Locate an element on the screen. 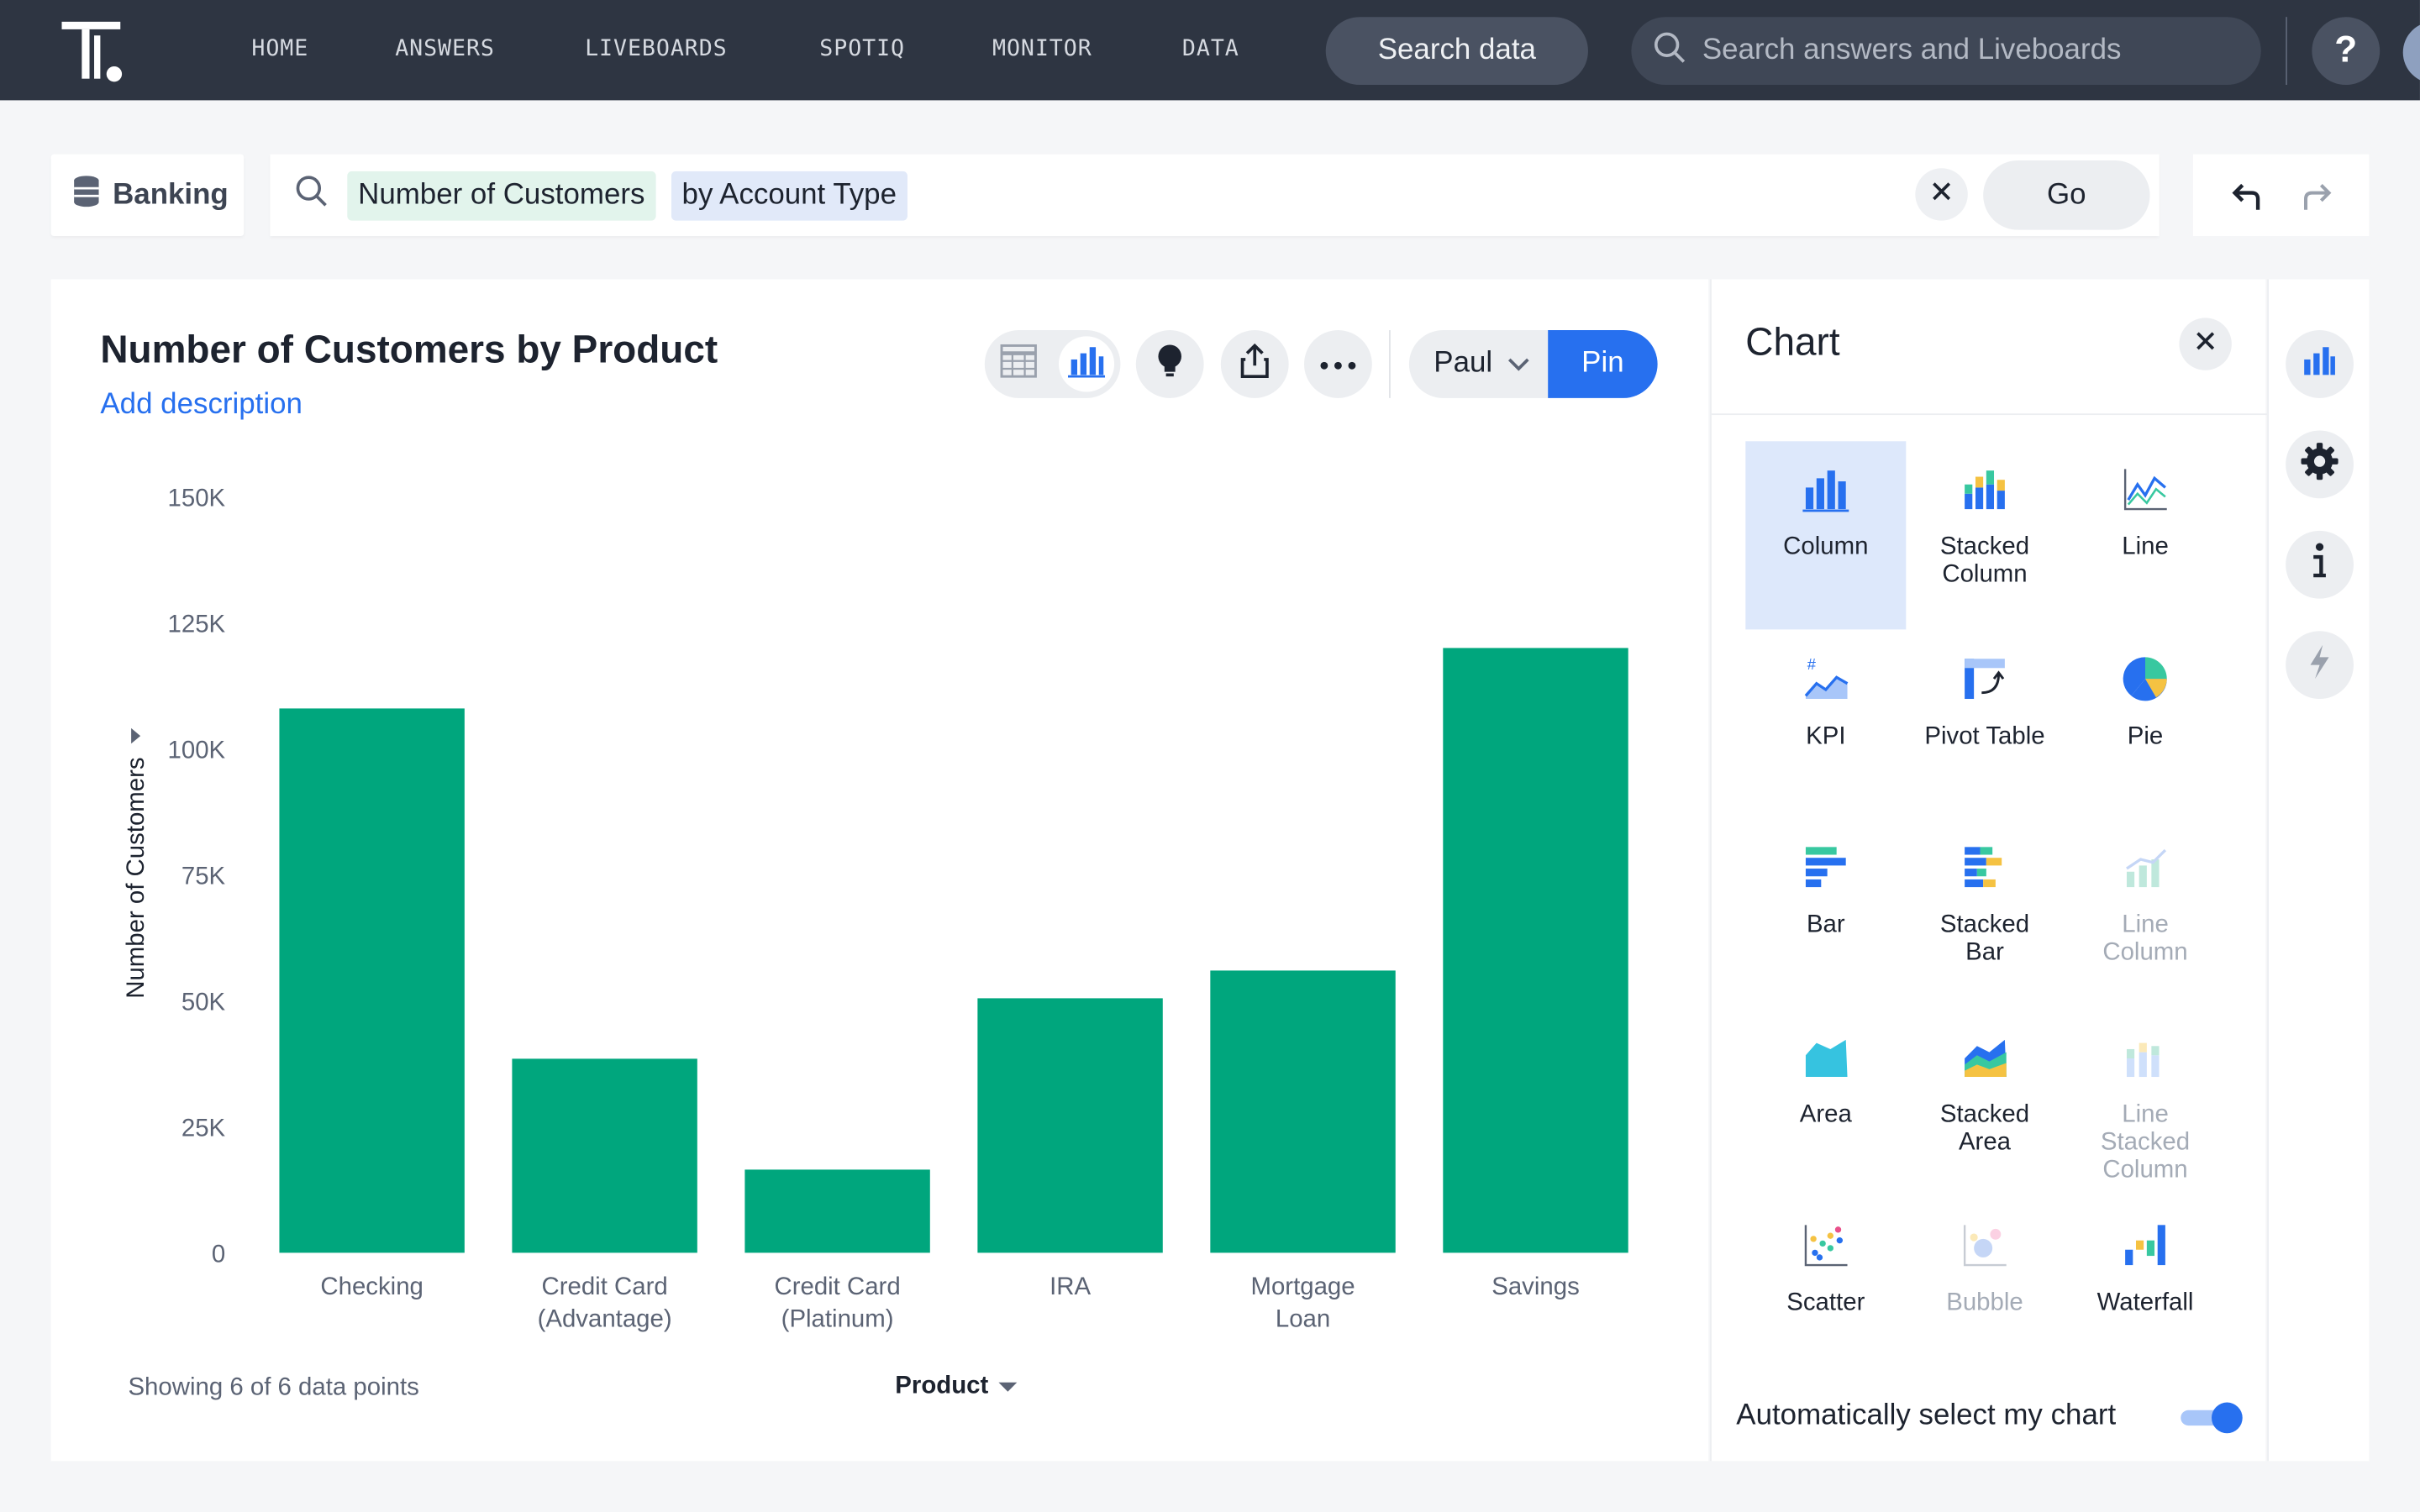  redo-icon is located at coordinates (2316, 195).